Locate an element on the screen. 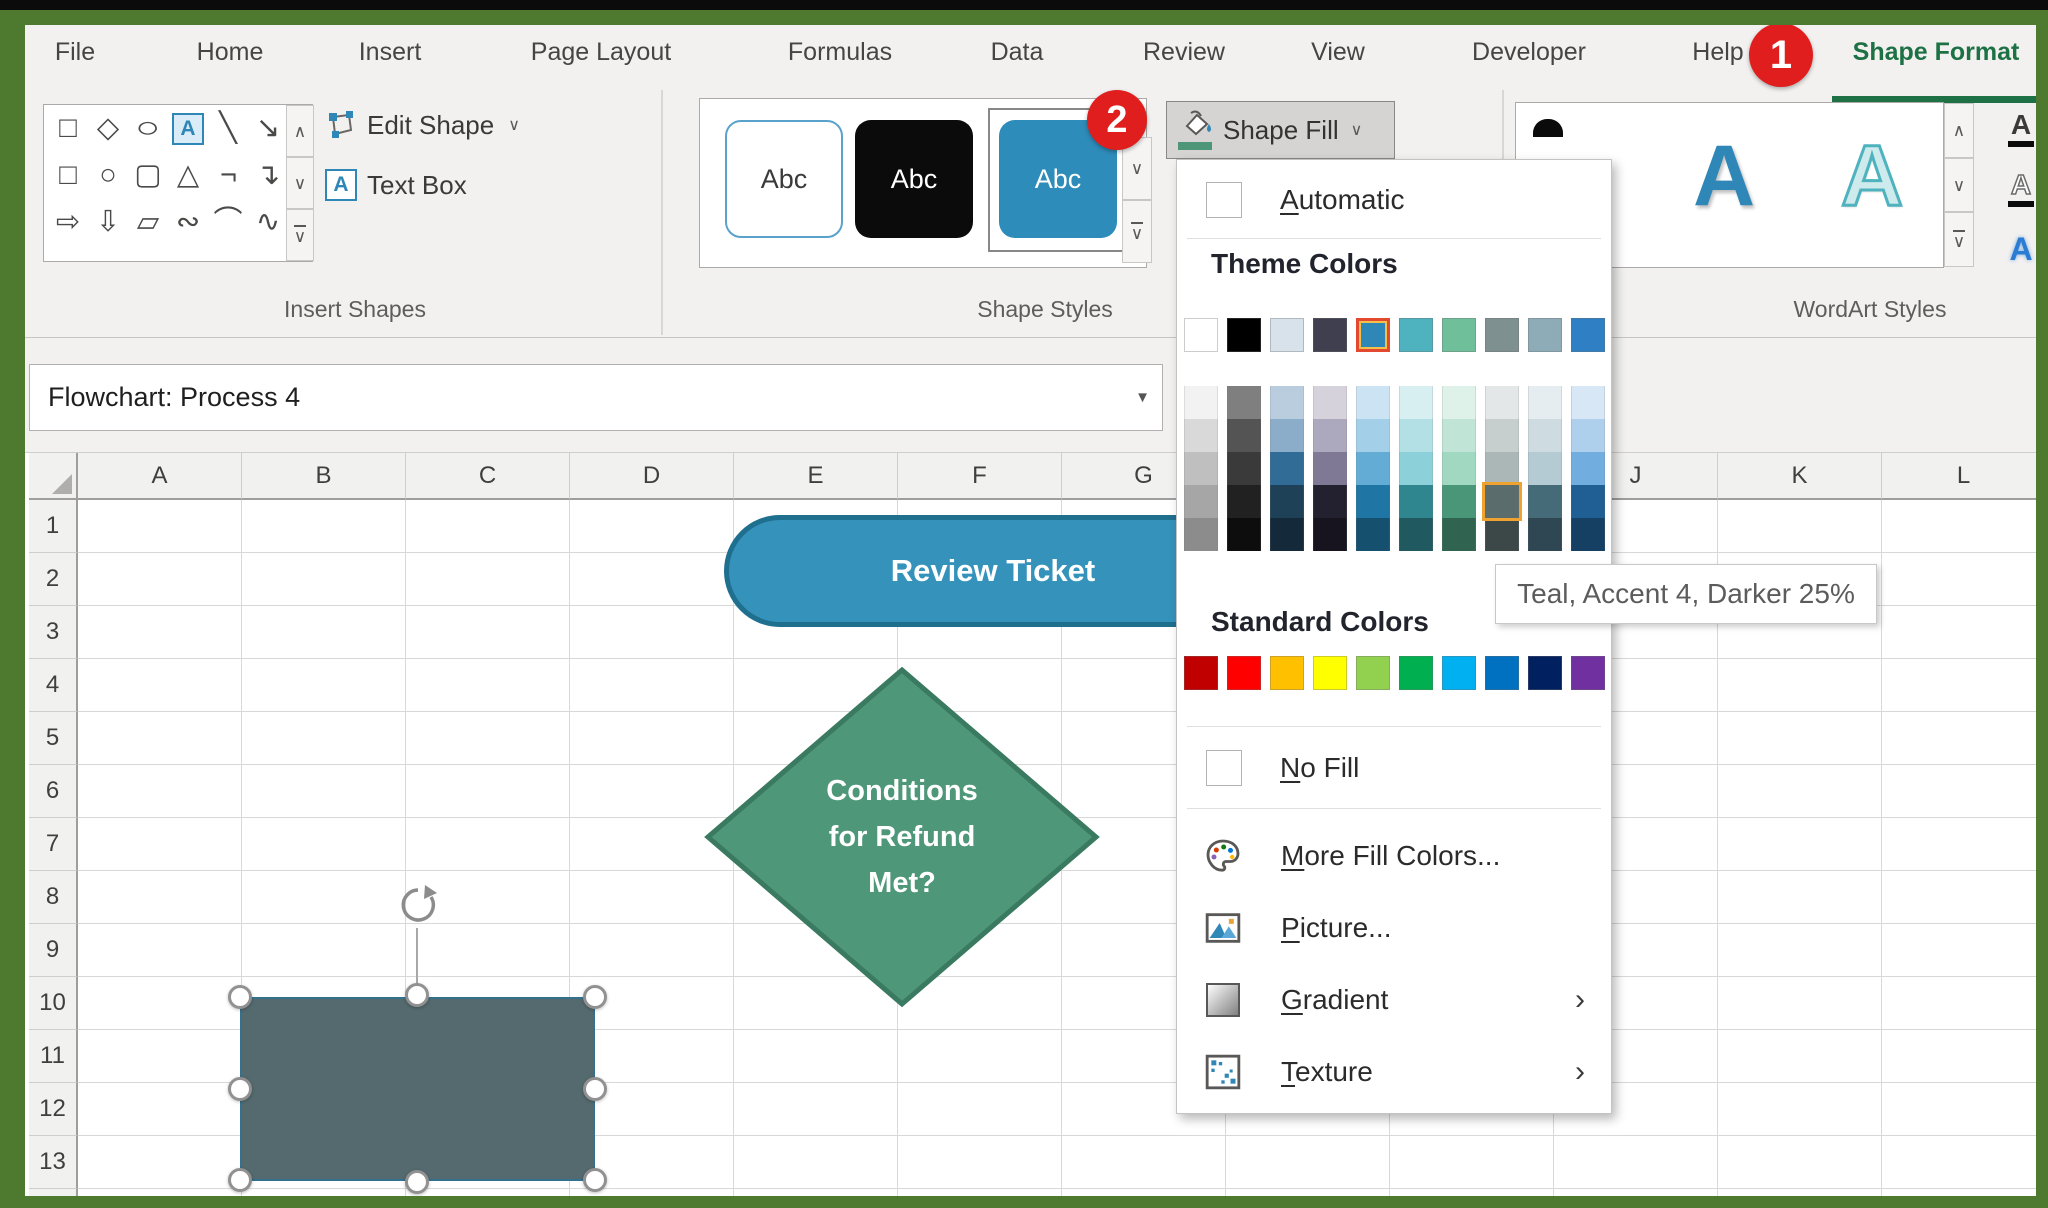  tab-page-layout: Page Layout is located at coordinates (601, 52).